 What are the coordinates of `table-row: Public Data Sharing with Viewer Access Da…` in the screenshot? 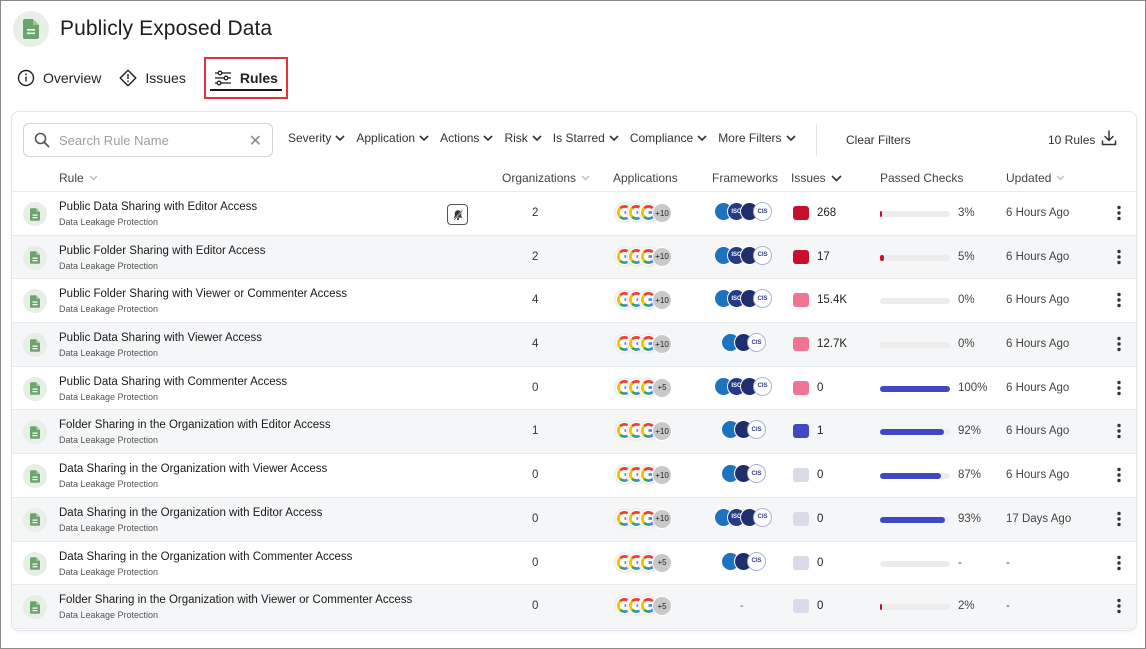 It's located at (574, 345).